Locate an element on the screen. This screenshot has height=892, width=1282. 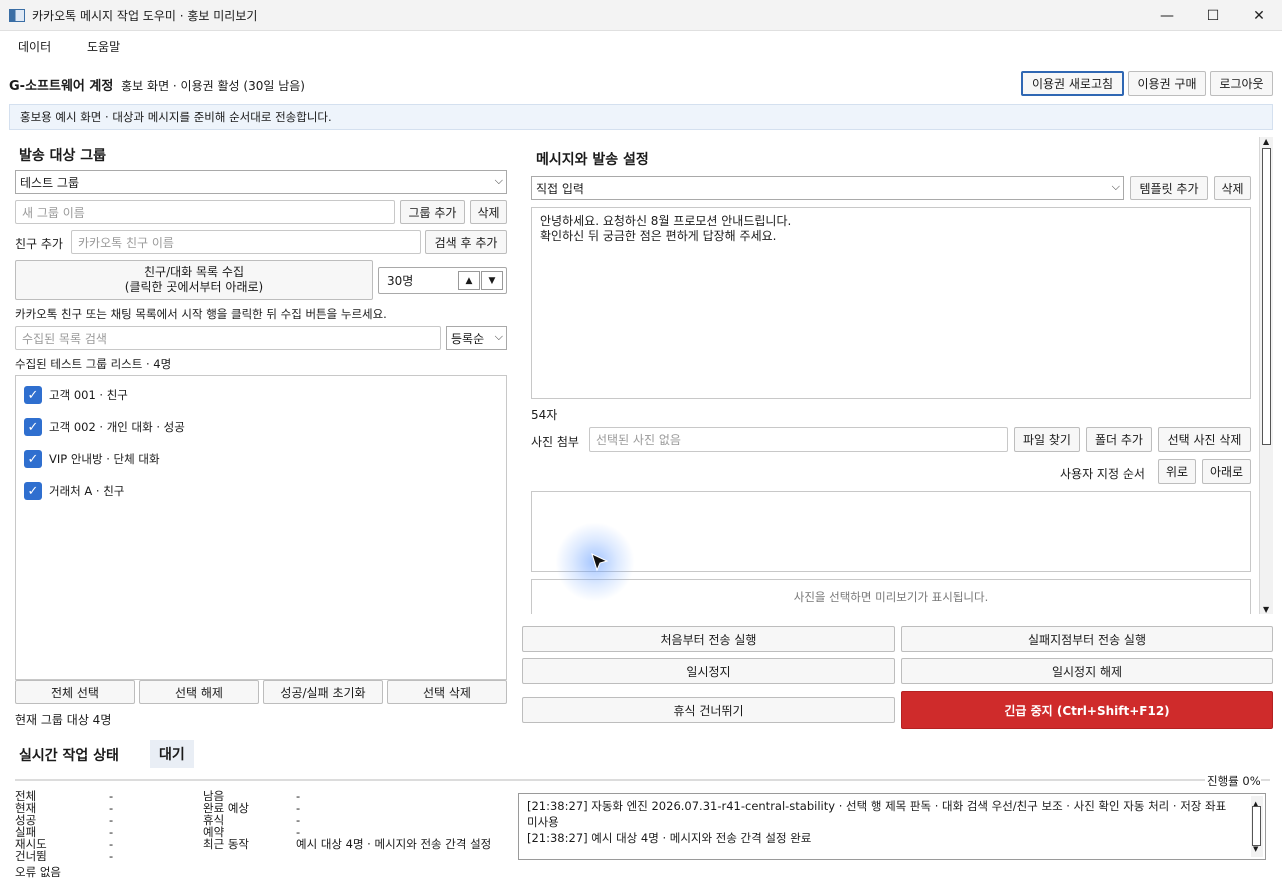
char-count: 54자 is located at coordinates (544, 415).